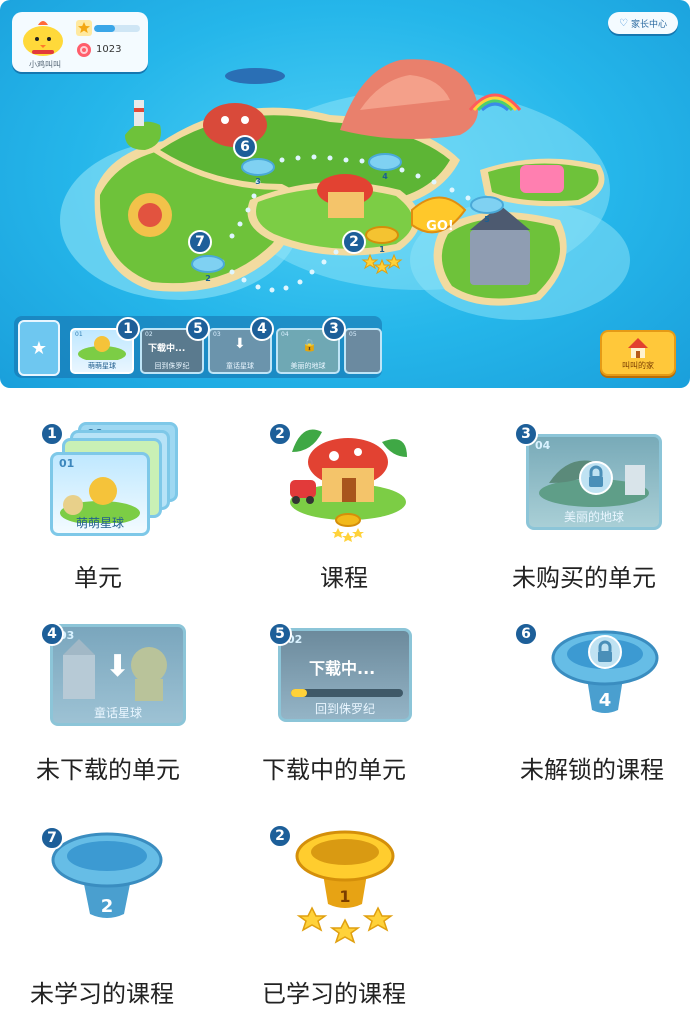 The image size is (690, 1010). Describe the element at coordinates (605, 671) in the screenshot. I see `locked-course-pad: 4` at that location.